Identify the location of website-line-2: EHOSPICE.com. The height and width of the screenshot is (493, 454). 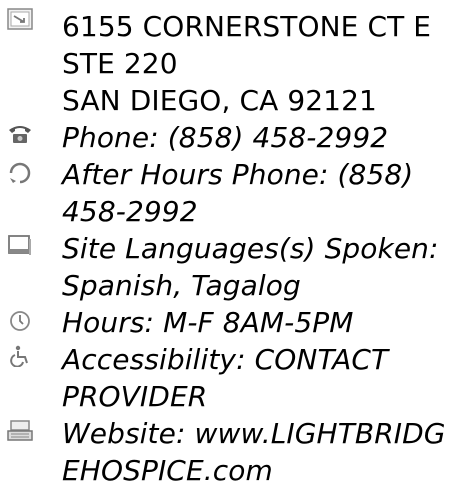
(167, 470).